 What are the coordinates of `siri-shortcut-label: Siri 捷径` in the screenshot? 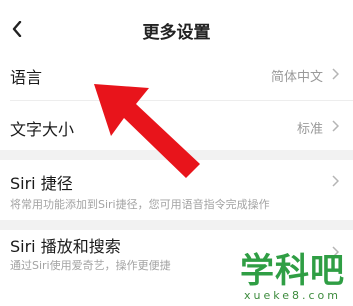 It's located at (41, 183).